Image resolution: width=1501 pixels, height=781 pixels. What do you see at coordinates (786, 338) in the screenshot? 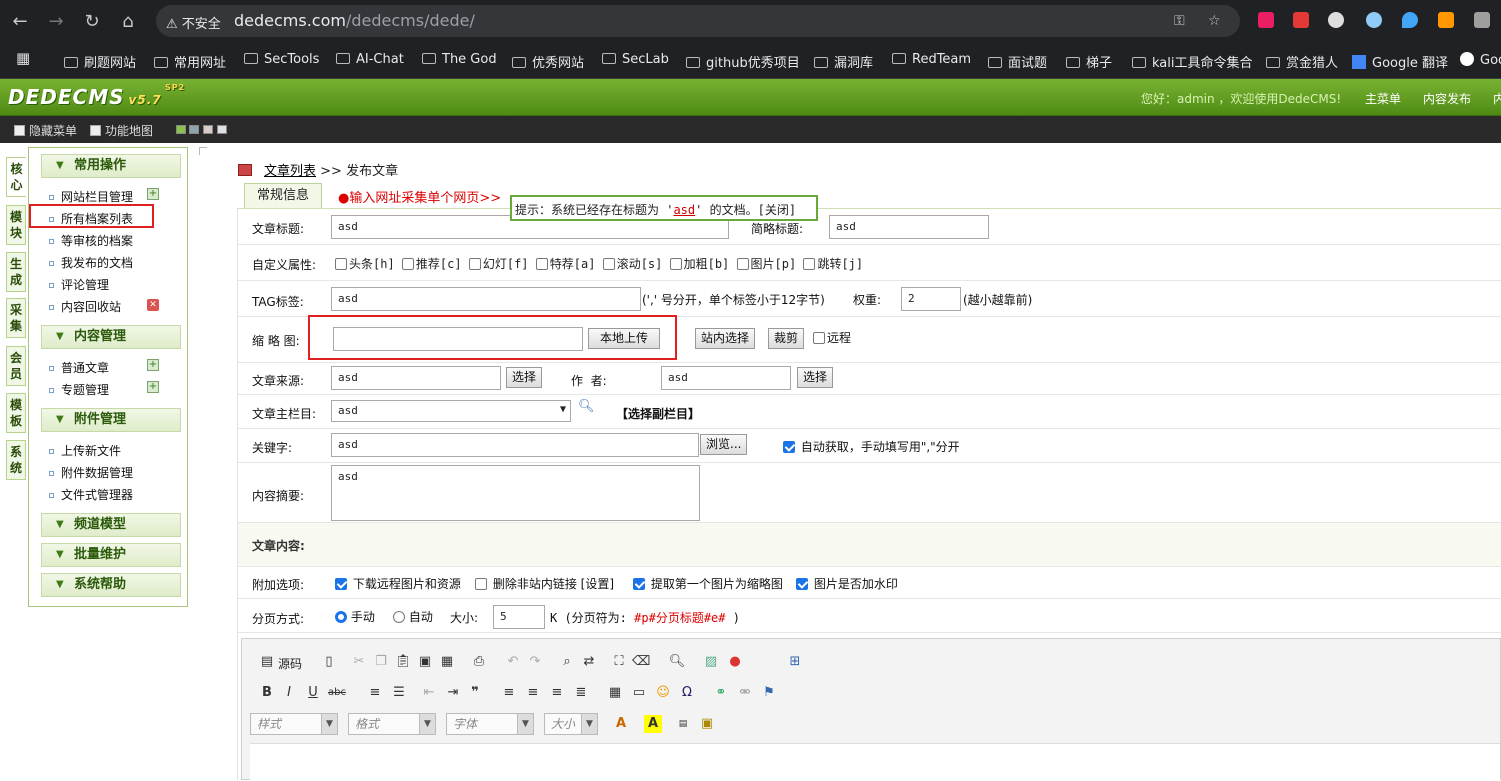
I see `crop-button: 裁剪` at bounding box center [786, 338].